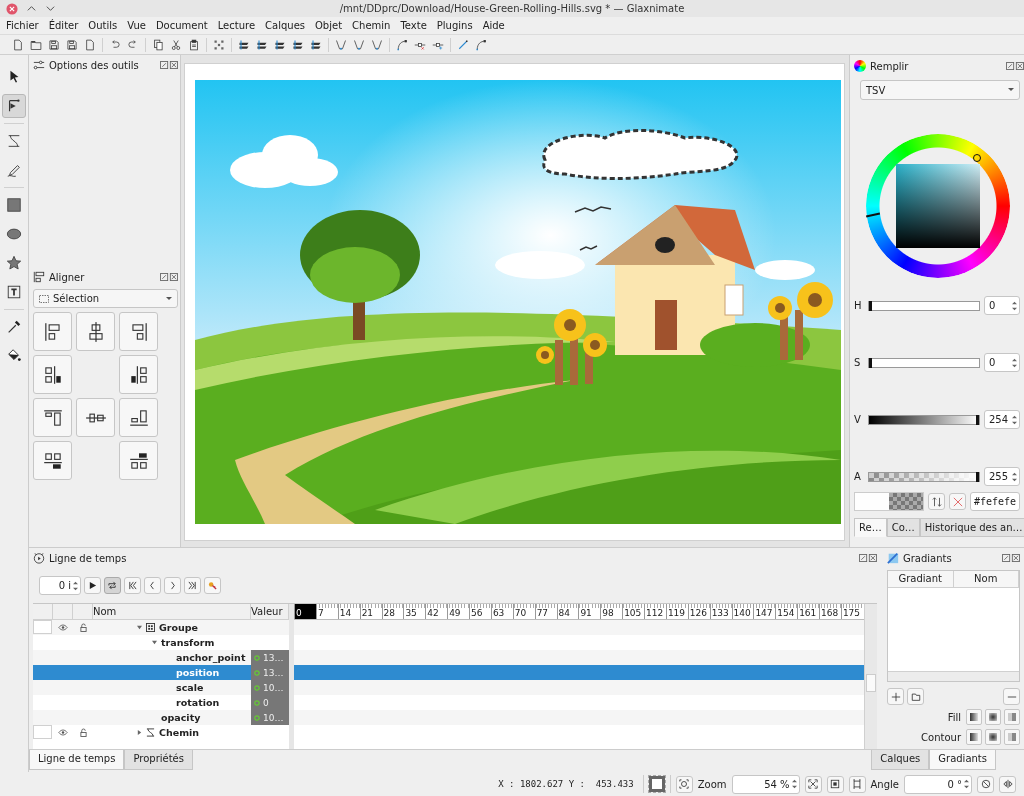 This screenshot has height=796, width=1024. I want to click on frame-ruler: 0 7 14 21 28 35 42 49 56 63 70 77 84 91 98 105 112 119 126 133 140 147 154 161 168 175, so click(579, 612).